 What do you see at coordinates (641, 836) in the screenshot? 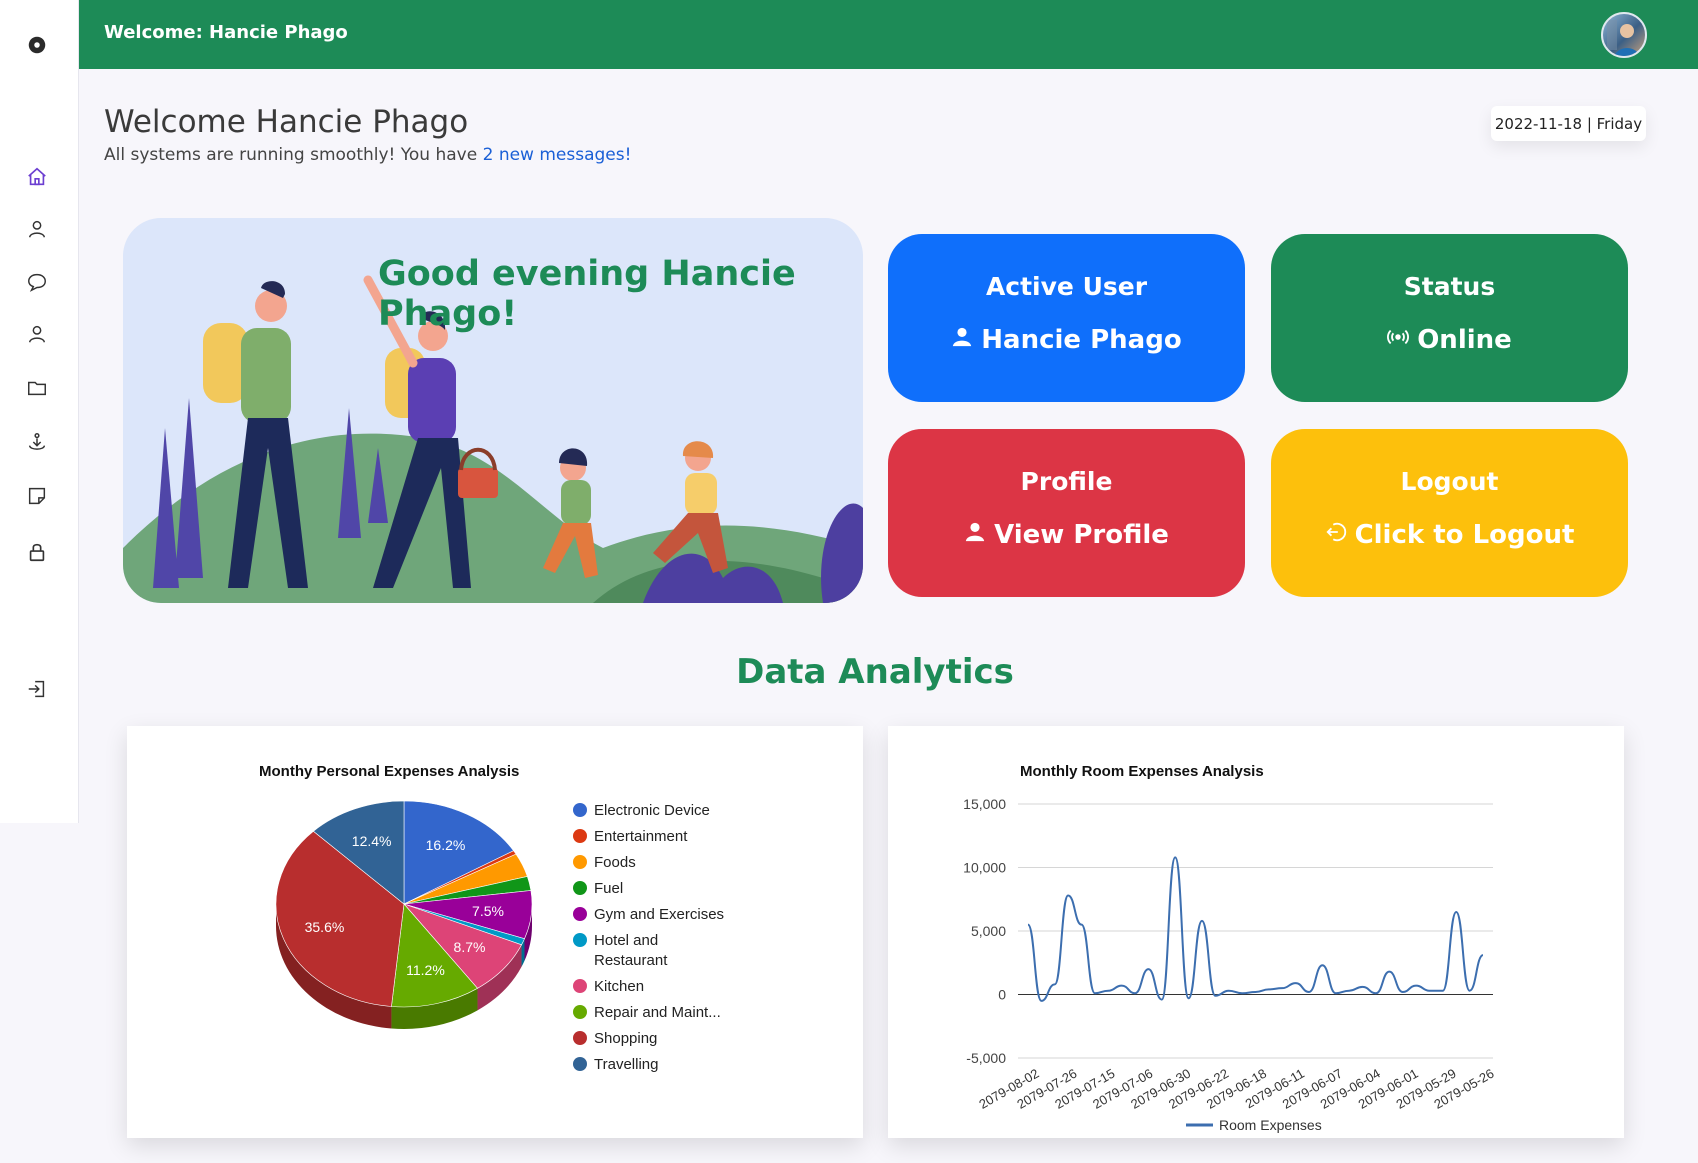
I see `legend-label: Entertainment` at bounding box center [641, 836].